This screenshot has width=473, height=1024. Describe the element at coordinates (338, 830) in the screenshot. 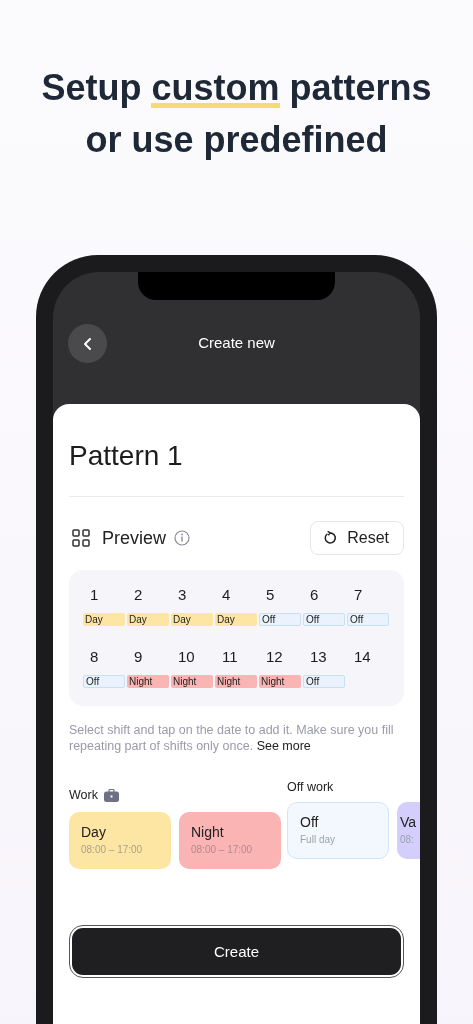

I see `shift-card: Off Full day` at that location.